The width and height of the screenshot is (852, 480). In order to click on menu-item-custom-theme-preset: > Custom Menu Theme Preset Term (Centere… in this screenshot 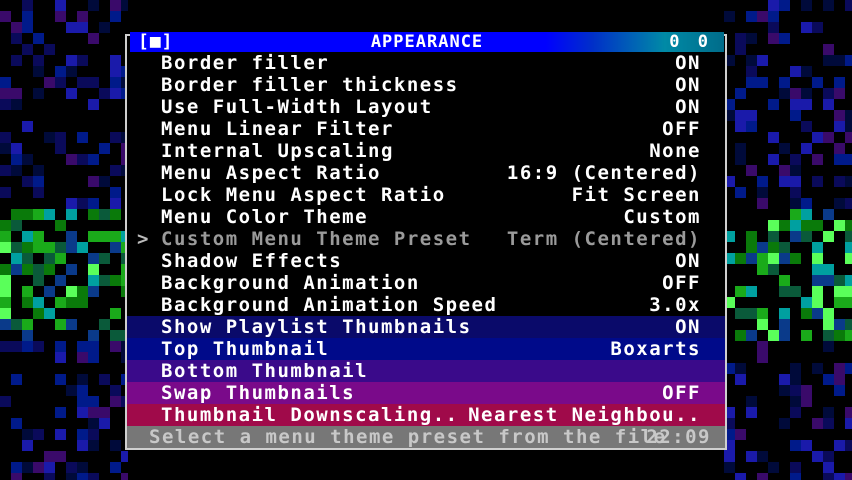, I will do `click(426, 239)`.